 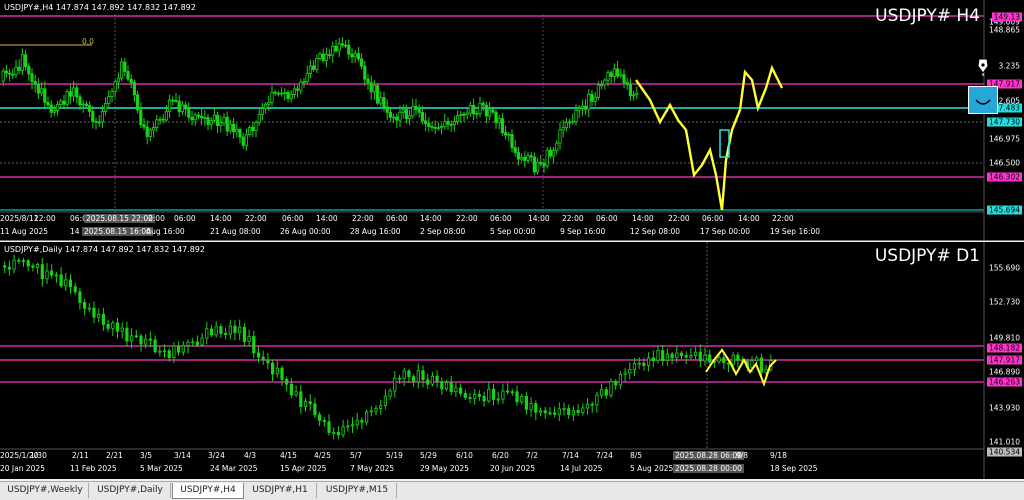 I want to click on date-tick: 18 Sep 2025, so click(x=794, y=468).